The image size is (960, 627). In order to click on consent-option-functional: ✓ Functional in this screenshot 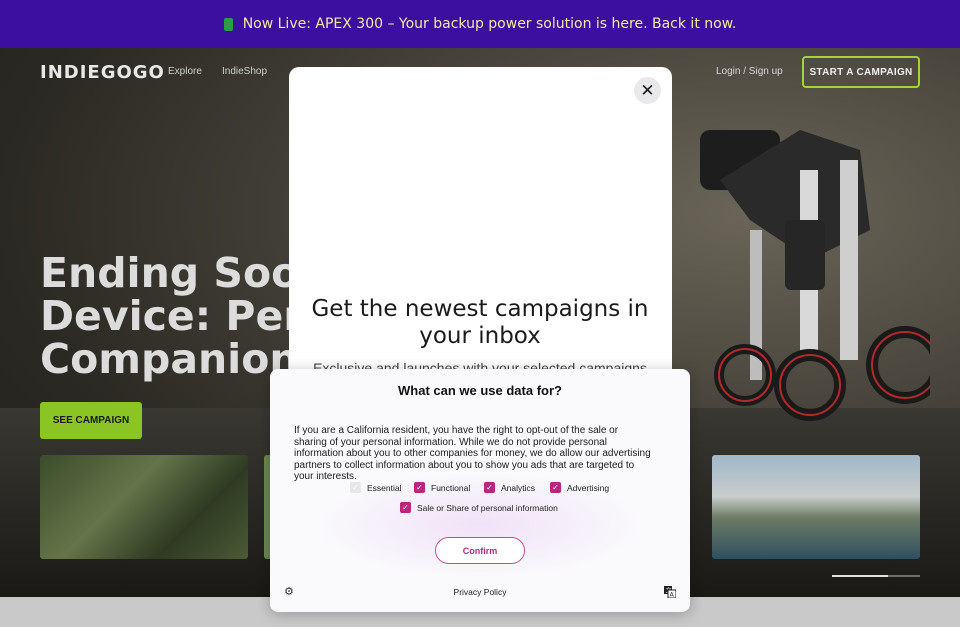, I will do `click(442, 487)`.